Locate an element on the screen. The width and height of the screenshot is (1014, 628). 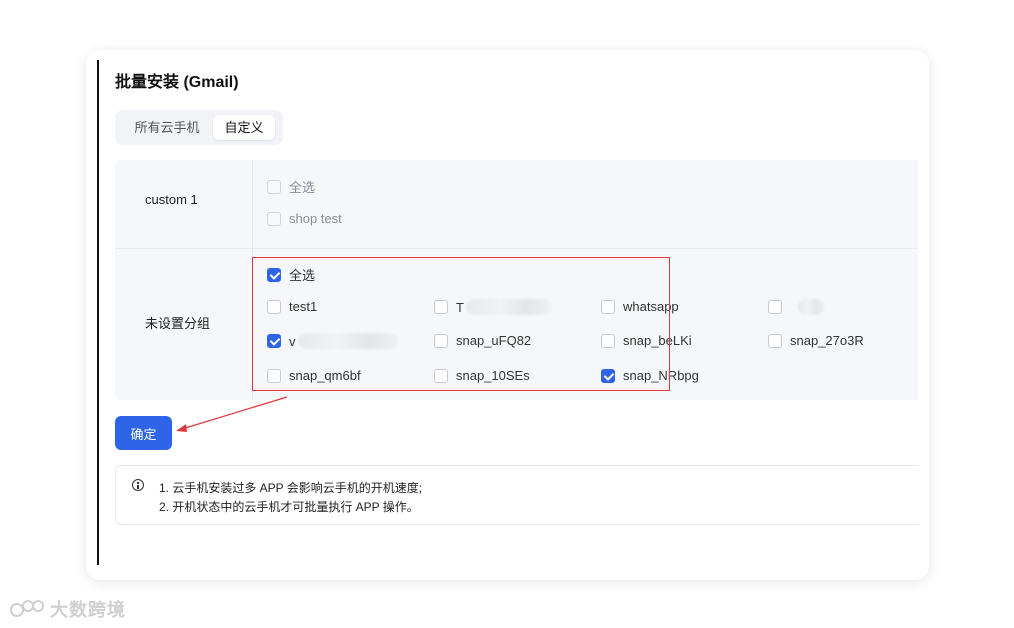
checkbox-label: snap_beLKi is located at coordinates (657, 340).